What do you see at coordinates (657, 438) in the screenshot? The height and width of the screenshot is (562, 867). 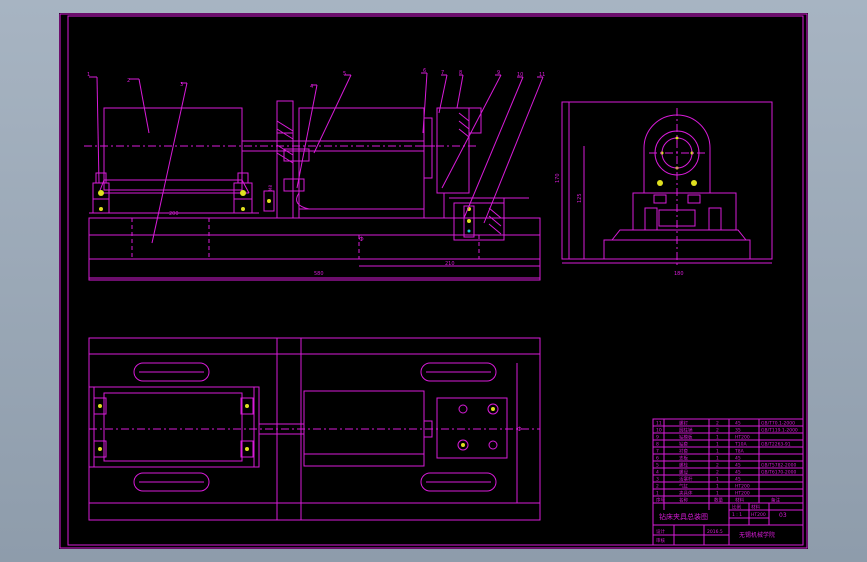 I see `part-no: 9` at bounding box center [657, 438].